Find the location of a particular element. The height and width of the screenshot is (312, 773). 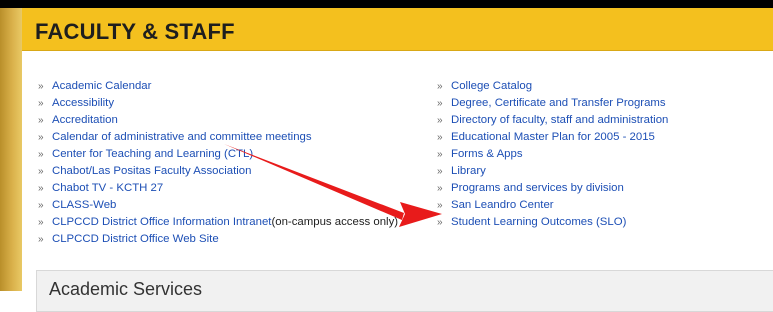

list-item: » Chabot/Las Positas Faculty Association is located at coordinates (218, 171).